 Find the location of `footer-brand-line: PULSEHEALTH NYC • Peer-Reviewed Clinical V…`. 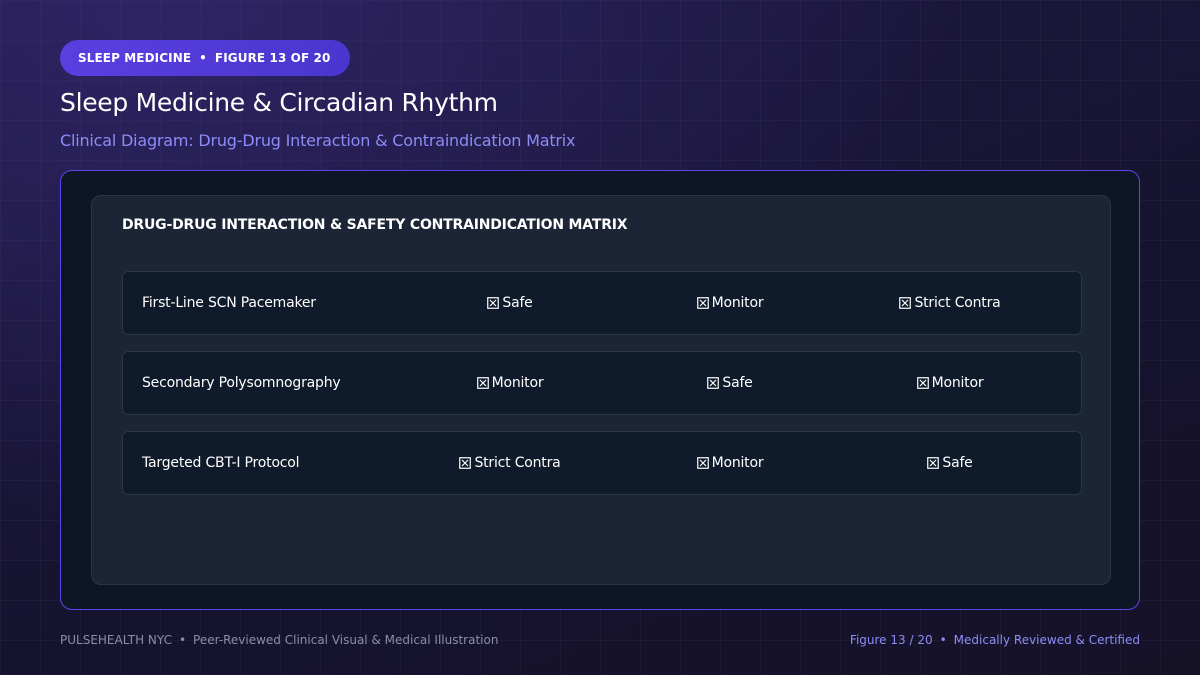

footer-brand-line: PULSEHEALTH NYC • Peer-Reviewed Clinical V… is located at coordinates (279, 640).